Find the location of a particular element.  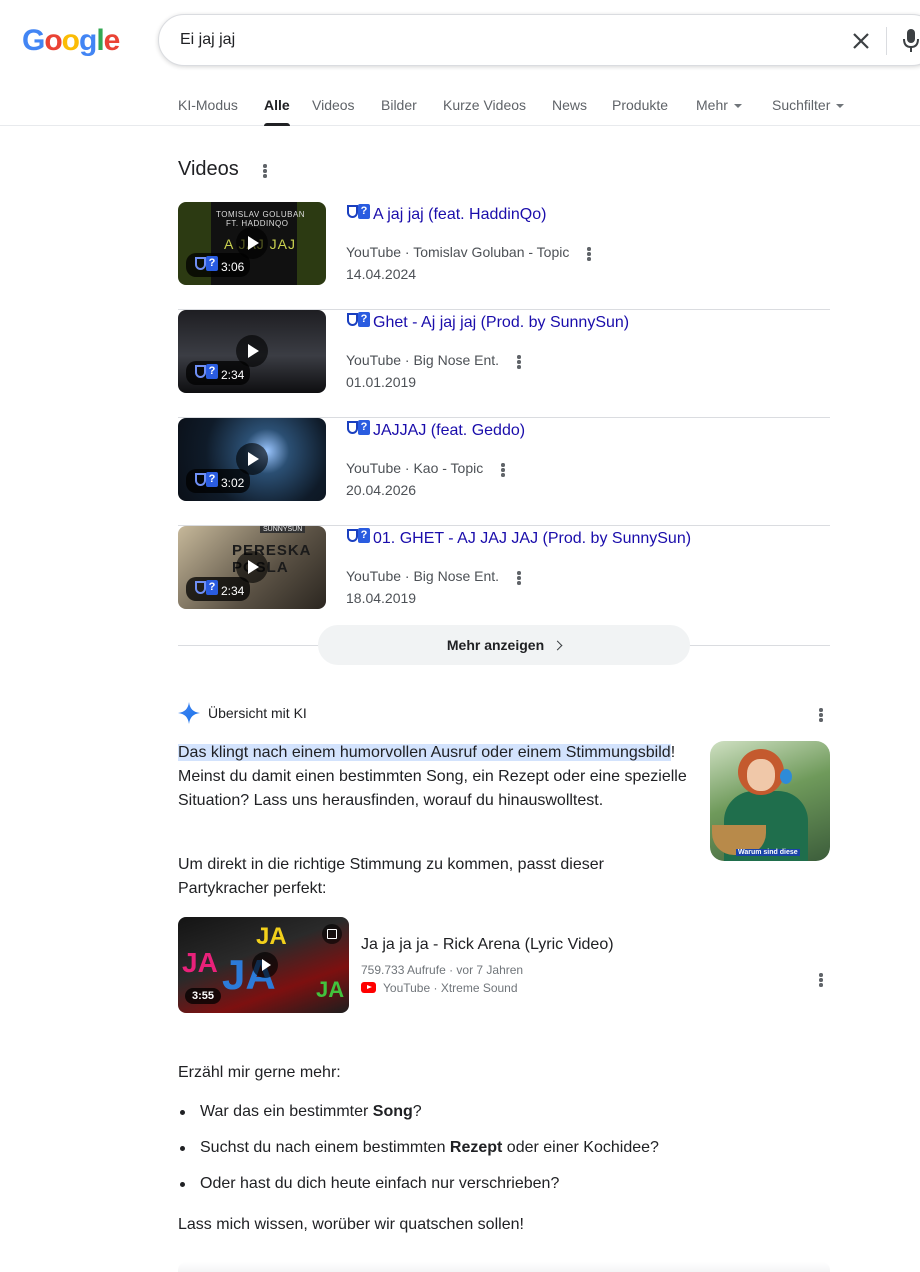

search-divider is located at coordinates (886, 41).